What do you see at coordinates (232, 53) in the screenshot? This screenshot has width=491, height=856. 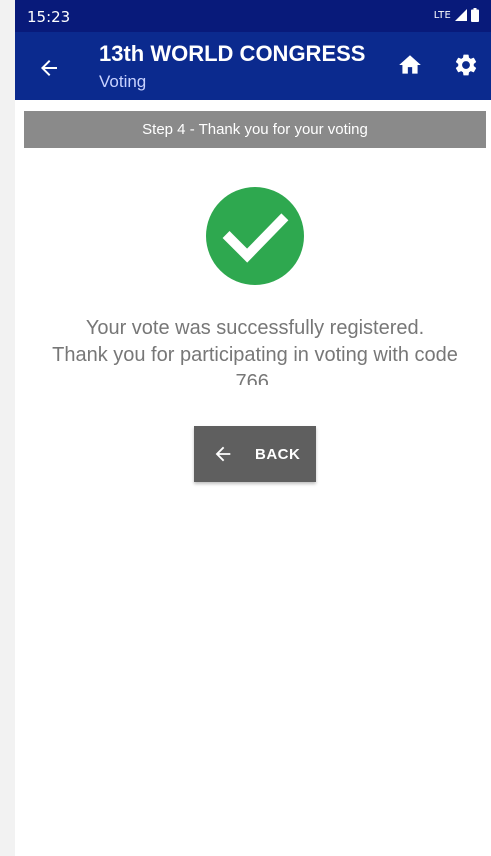 I see `app-title: 13th WORLD CONGRESS` at bounding box center [232, 53].